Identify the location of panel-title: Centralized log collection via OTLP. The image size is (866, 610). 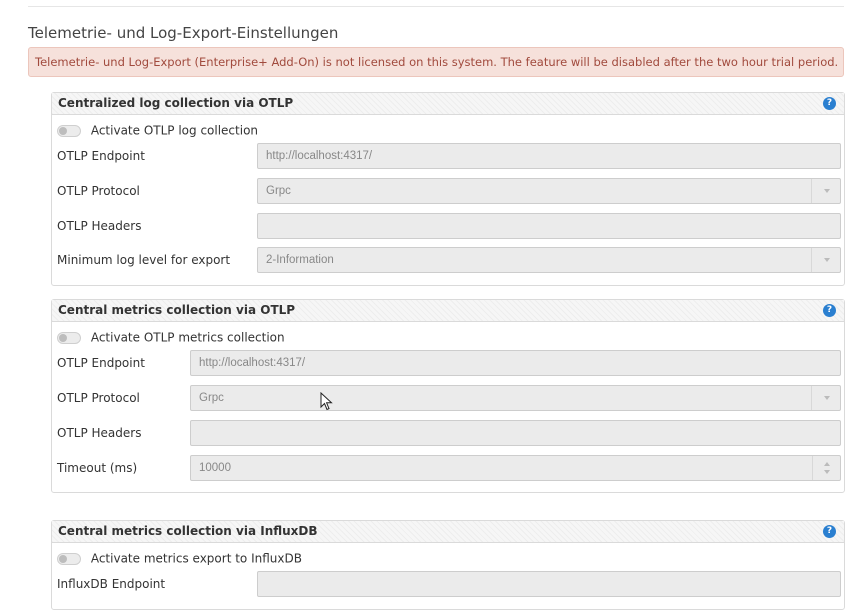
(176, 103).